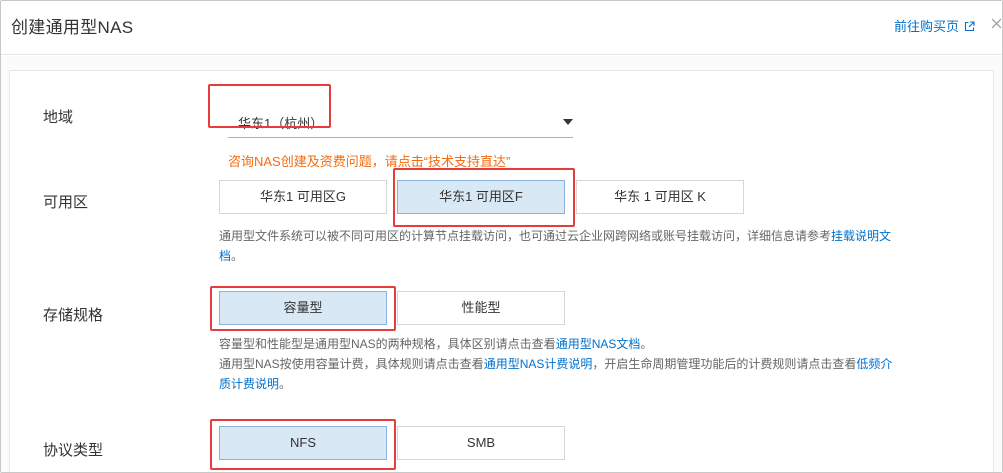 The width and height of the screenshot is (1003, 473). Describe the element at coordinates (660, 197) in the screenshot. I see `zone-option-k: 华东 1 可用区 K` at that location.